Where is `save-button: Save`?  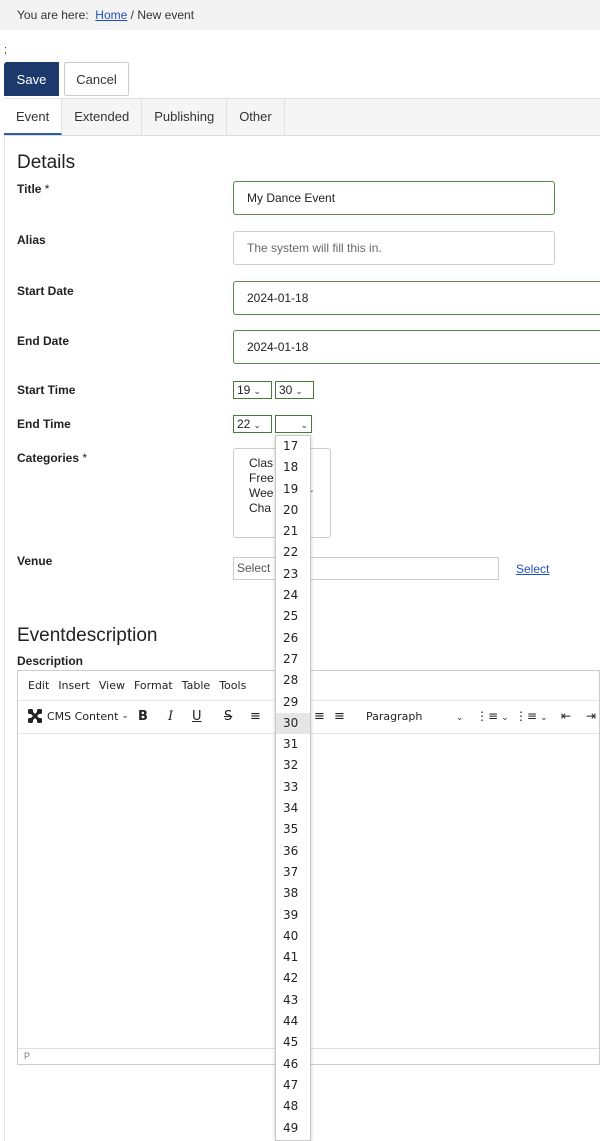 save-button: Save is located at coordinates (31, 79).